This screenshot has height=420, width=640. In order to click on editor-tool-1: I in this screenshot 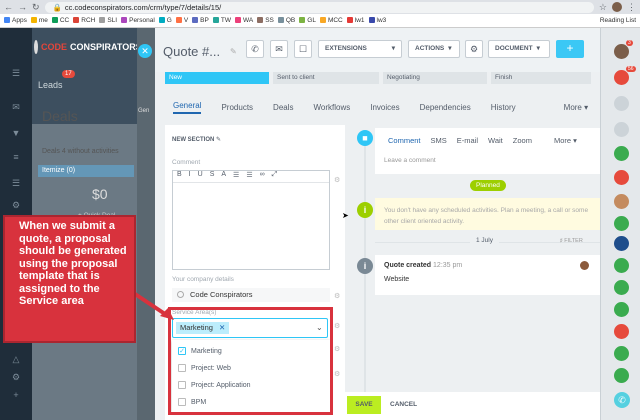, I will do `click(190, 176)`.